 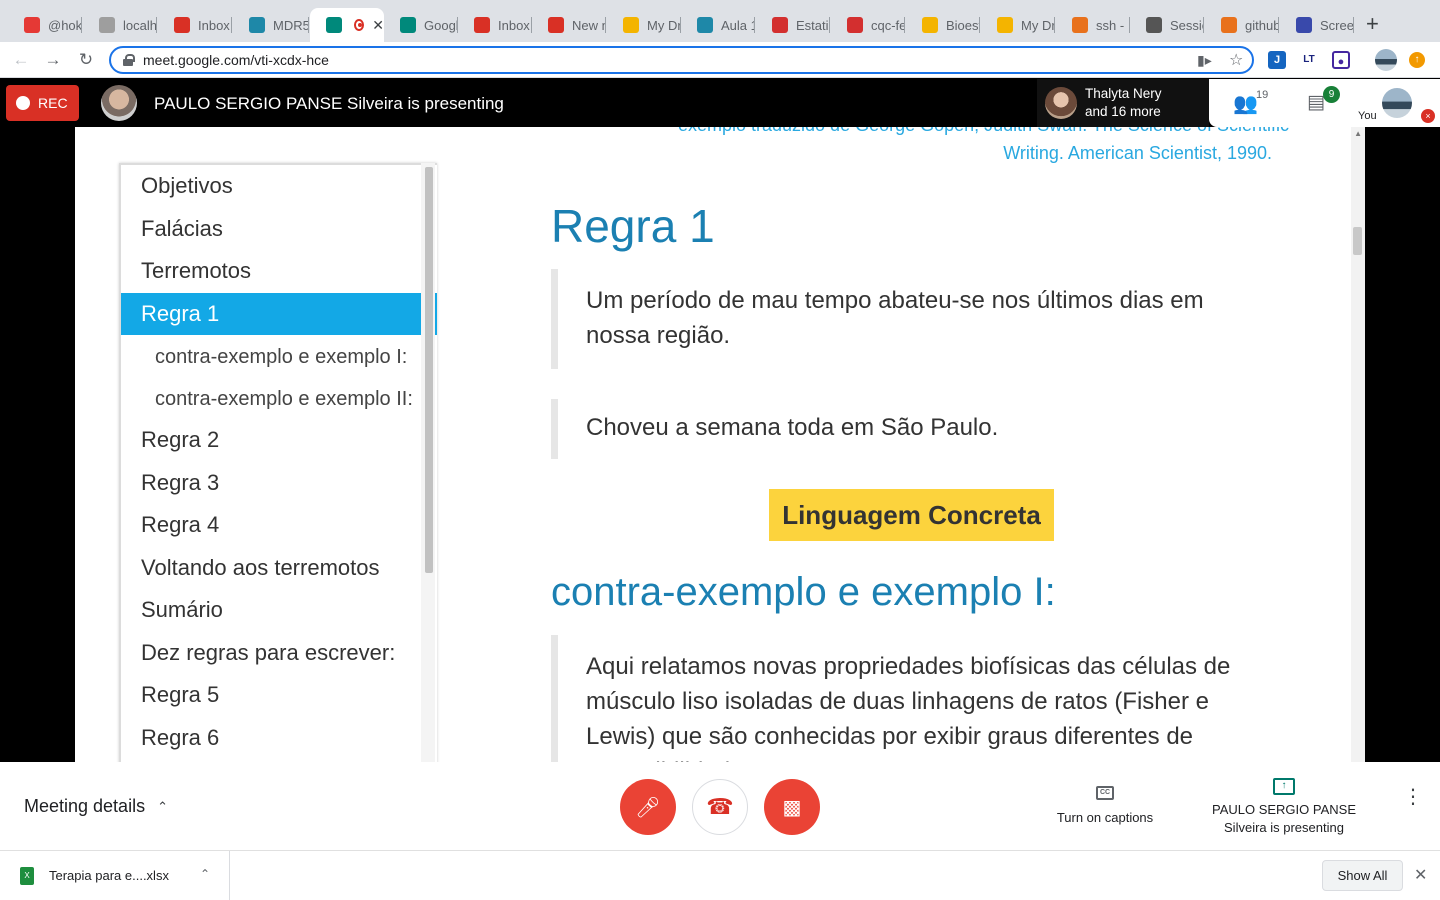 I want to click on present-screen-icon: ↑, so click(x=1284, y=786).